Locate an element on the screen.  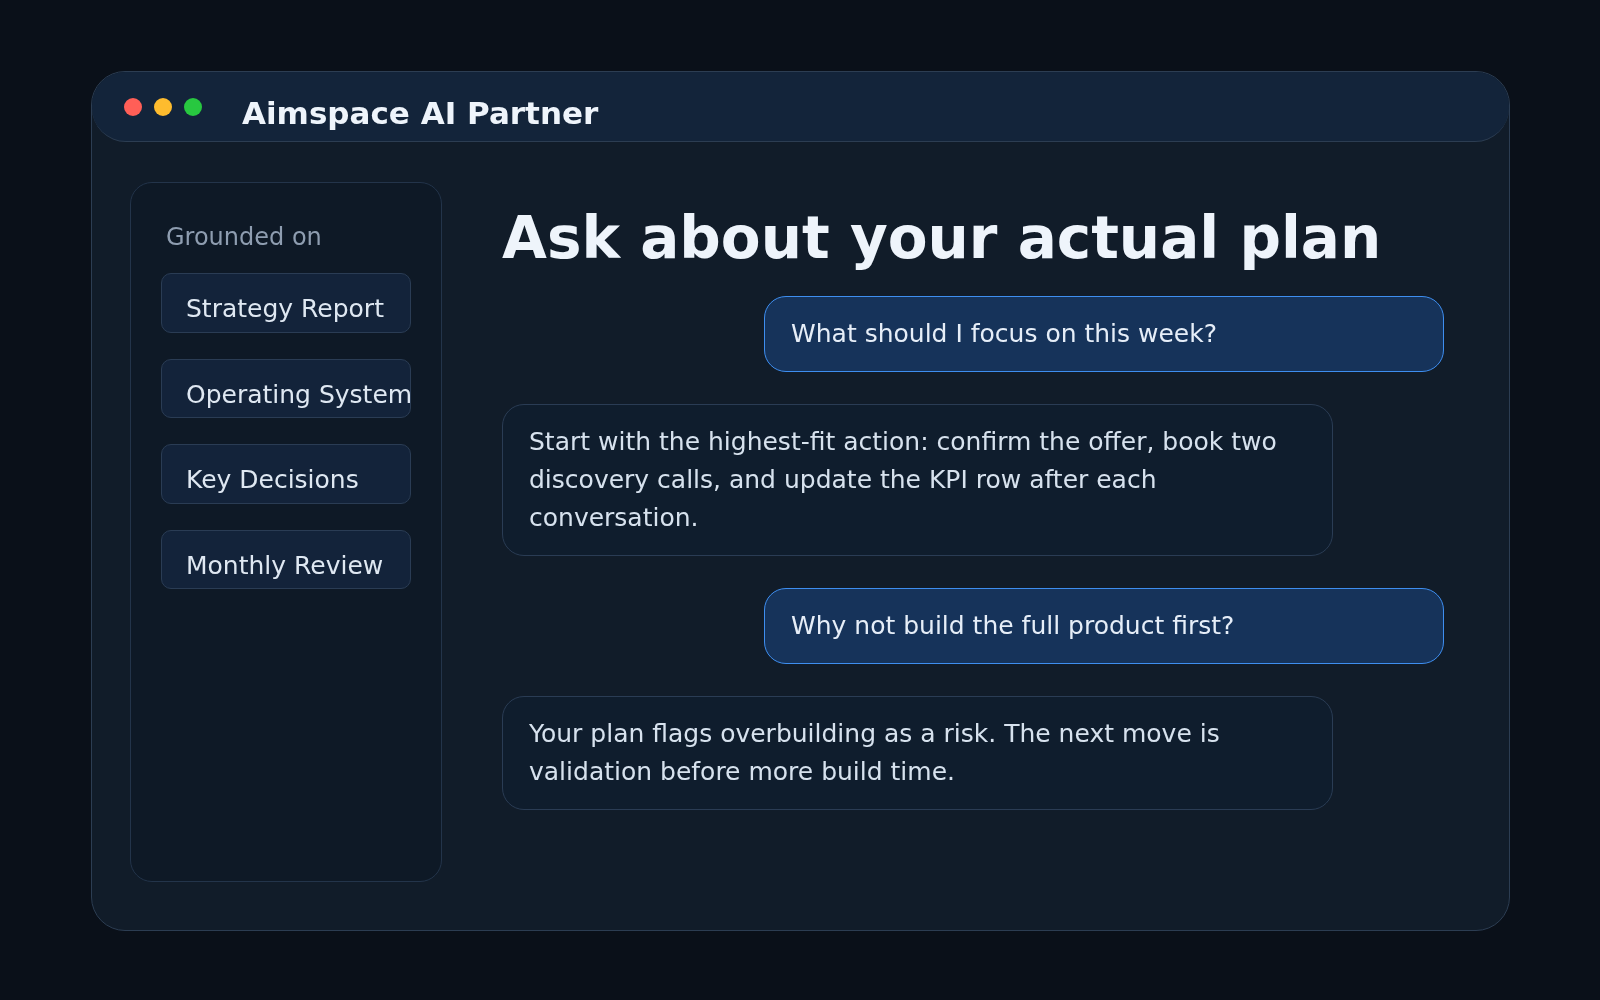
user-message: Why not build the full product first? is located at coordinates (1104, 625).